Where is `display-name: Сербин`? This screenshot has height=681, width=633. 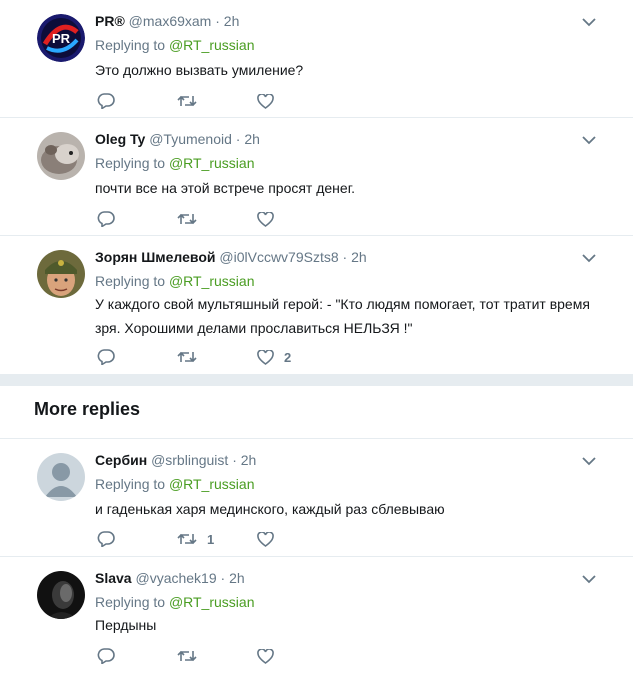 display-name: Сербин is located at coordinates (121, 460).